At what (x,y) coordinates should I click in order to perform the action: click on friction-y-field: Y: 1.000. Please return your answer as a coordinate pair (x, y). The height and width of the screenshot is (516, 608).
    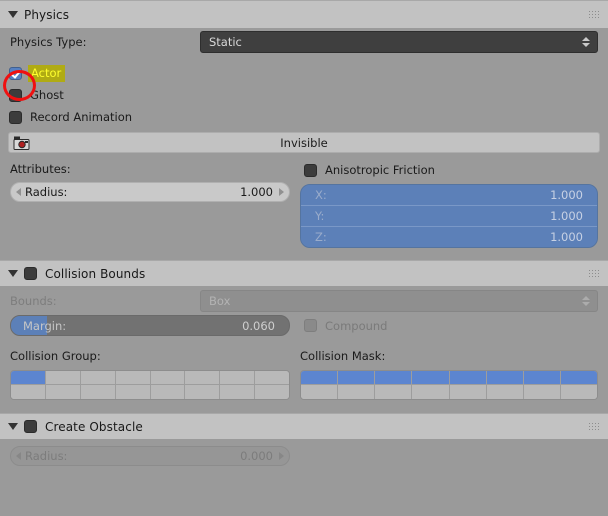
    Looking at the image, I should click on (449, 216).